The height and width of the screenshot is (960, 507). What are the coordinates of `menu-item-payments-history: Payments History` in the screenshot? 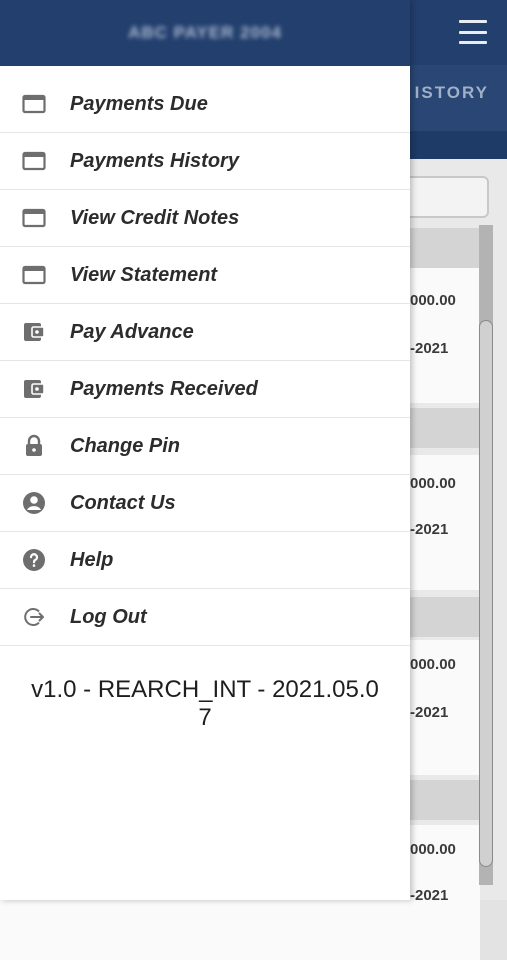 It's located at (205, 161).